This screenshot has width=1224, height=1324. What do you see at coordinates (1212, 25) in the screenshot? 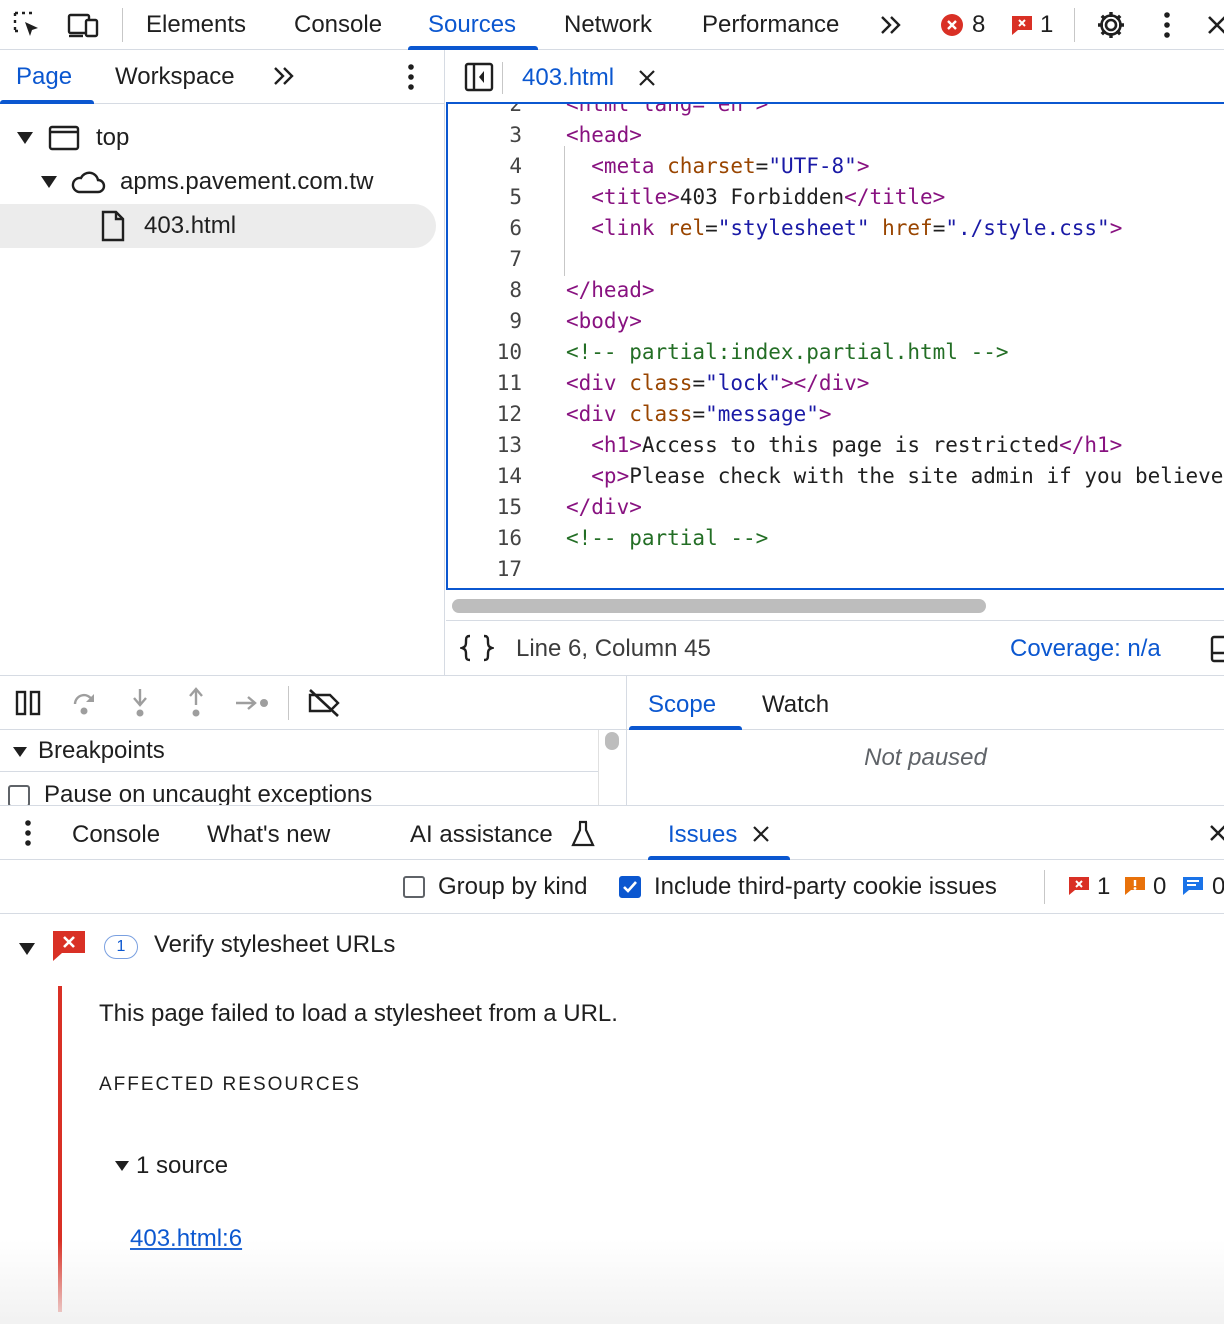
I see `close-devtools-icon` at bounding box center [1212, 25].